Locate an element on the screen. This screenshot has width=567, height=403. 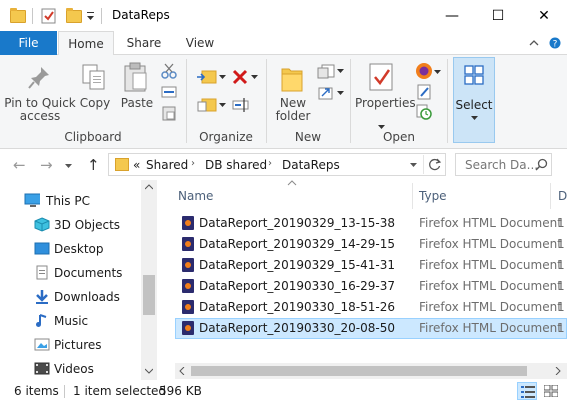
up-button: ↑ is located at coordinates (93, 165).